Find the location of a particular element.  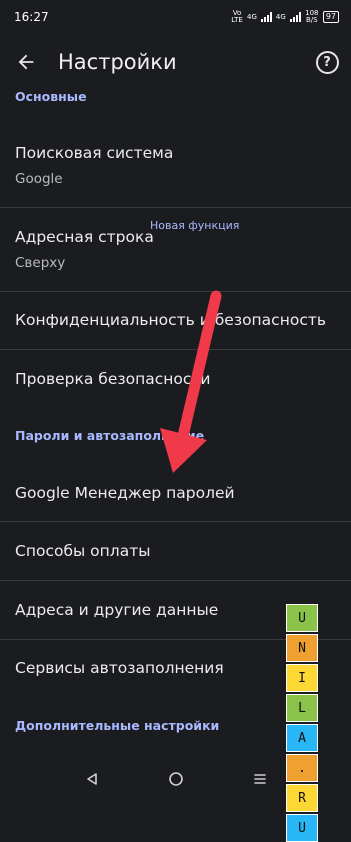

back-button is located at coordinates (27, 62).